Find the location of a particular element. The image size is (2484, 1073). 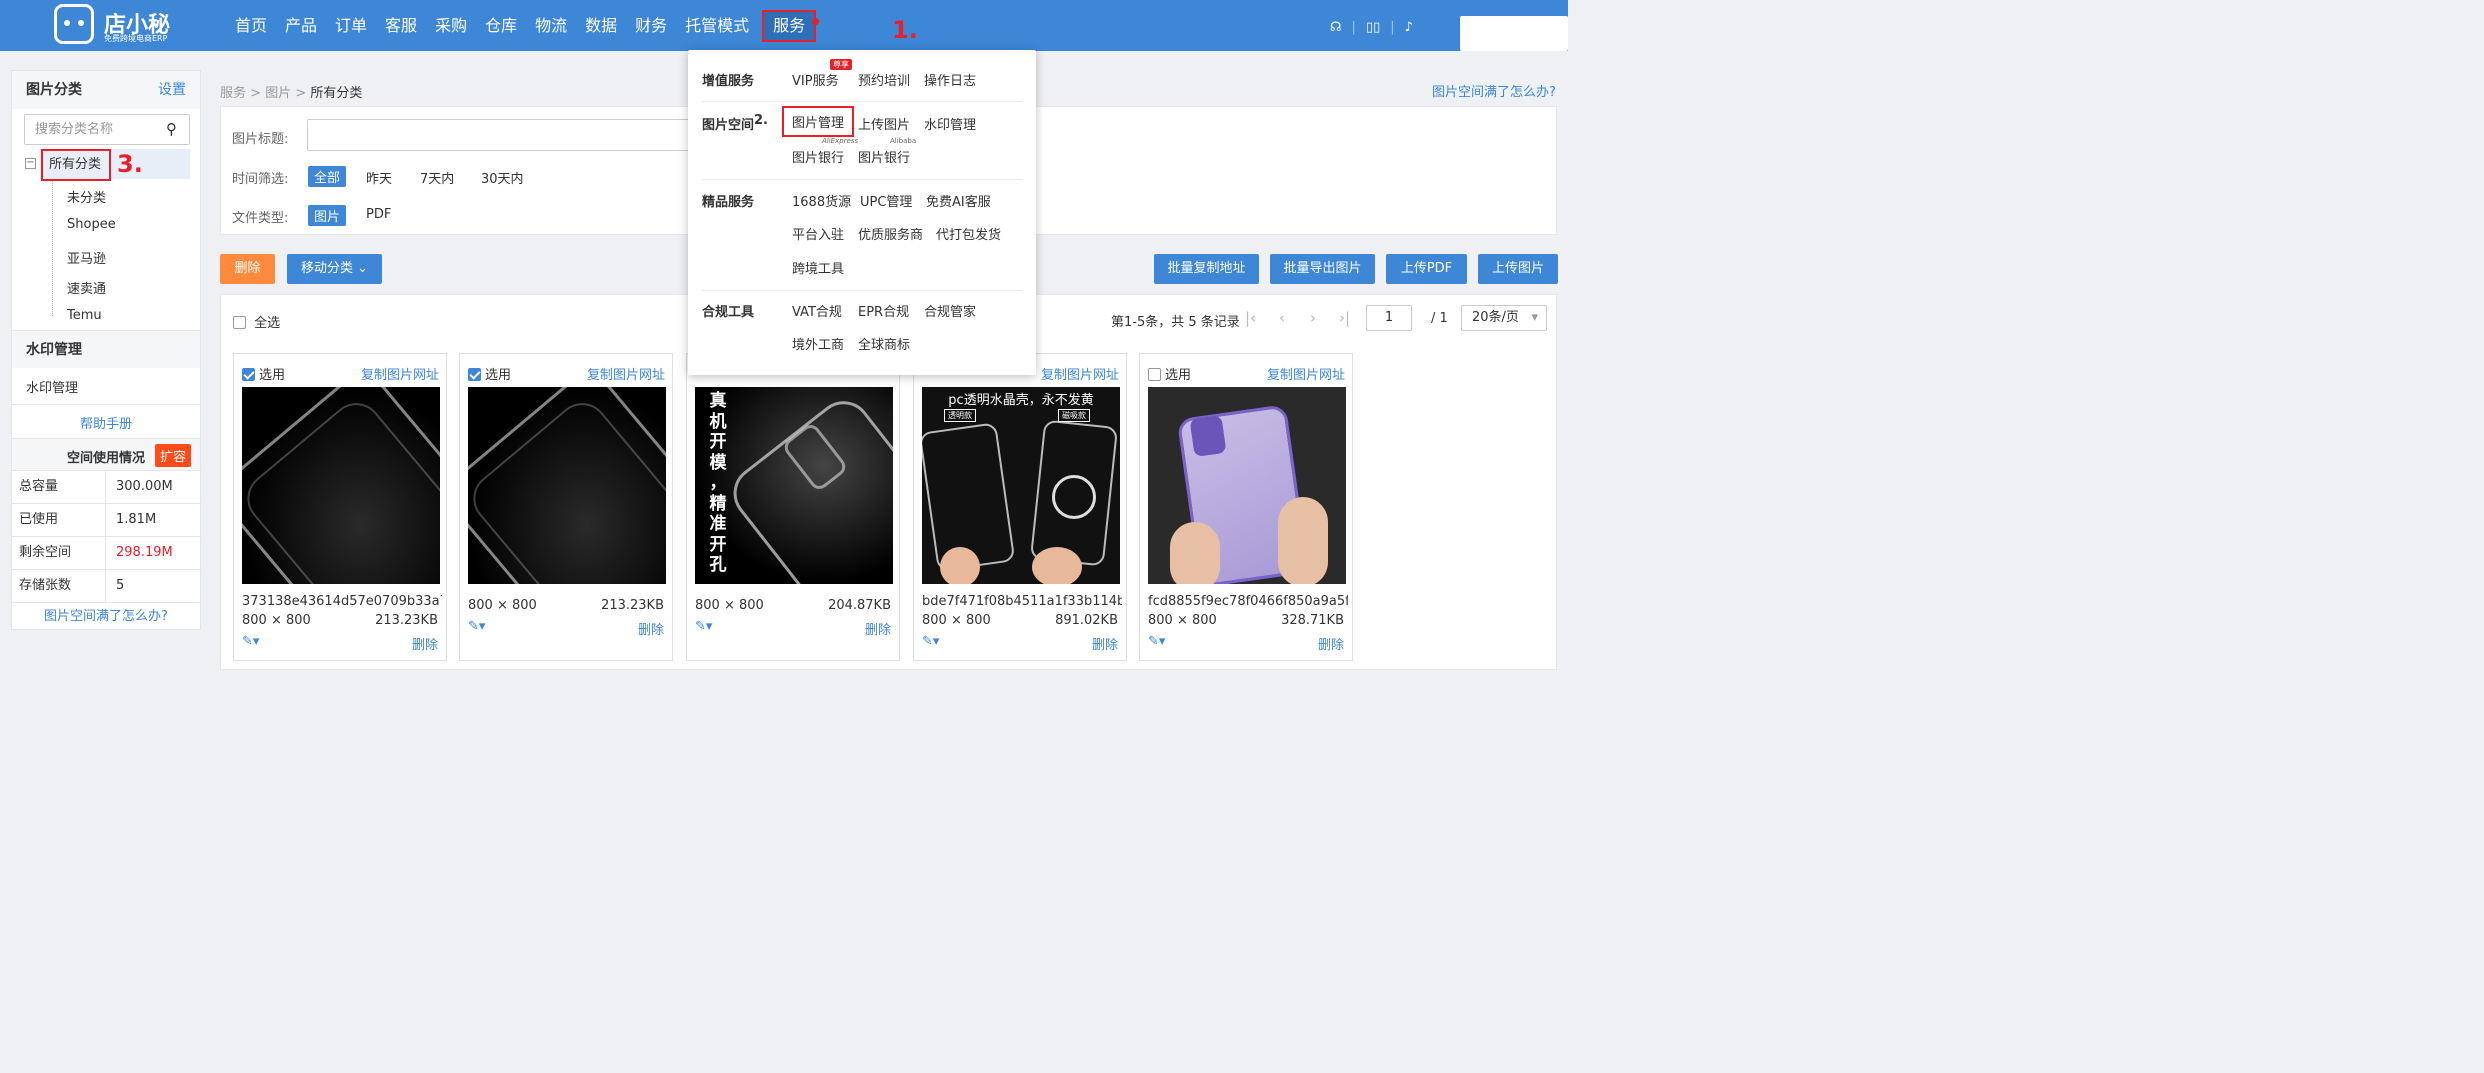

tree-item-uncategorized: 未分类 is located at coordinates (86, 196).